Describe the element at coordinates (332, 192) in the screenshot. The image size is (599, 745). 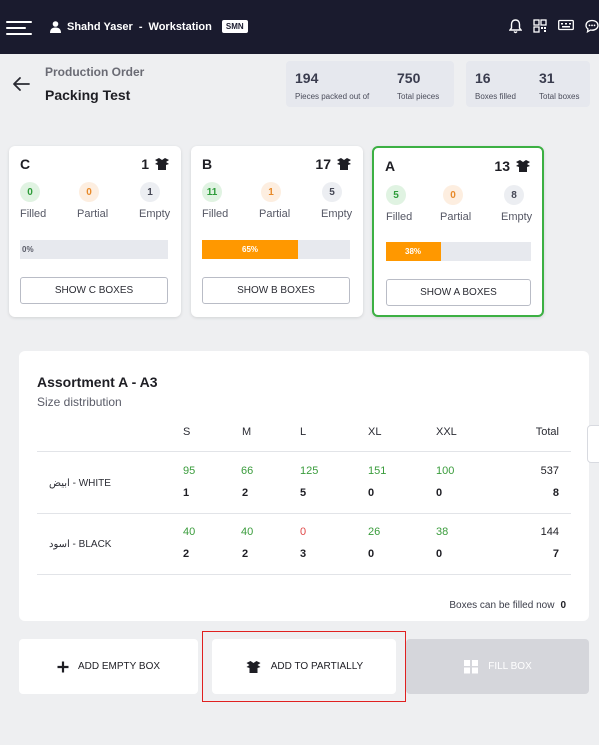
I see `empty-count: 5` at that location.